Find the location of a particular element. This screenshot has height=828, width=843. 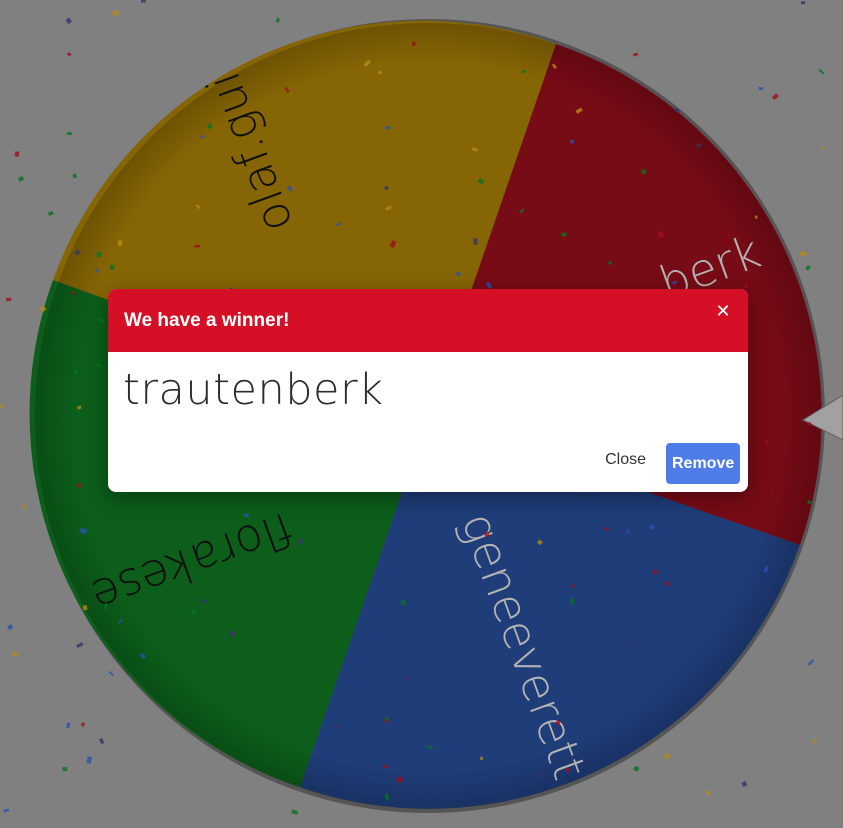

close-button: Close is located at coordinates (625, 460).